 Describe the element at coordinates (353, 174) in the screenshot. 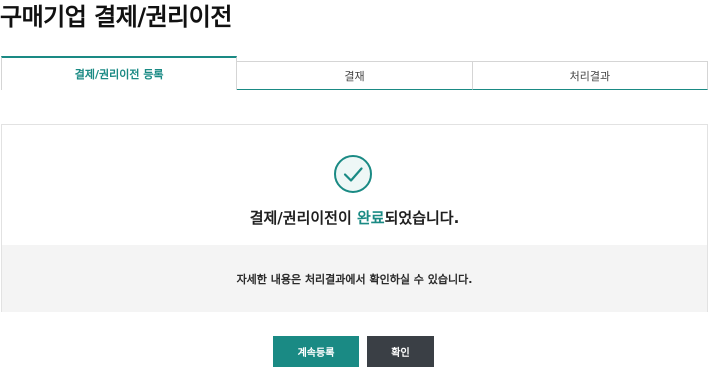

I see `check-circle-icon` at that location.